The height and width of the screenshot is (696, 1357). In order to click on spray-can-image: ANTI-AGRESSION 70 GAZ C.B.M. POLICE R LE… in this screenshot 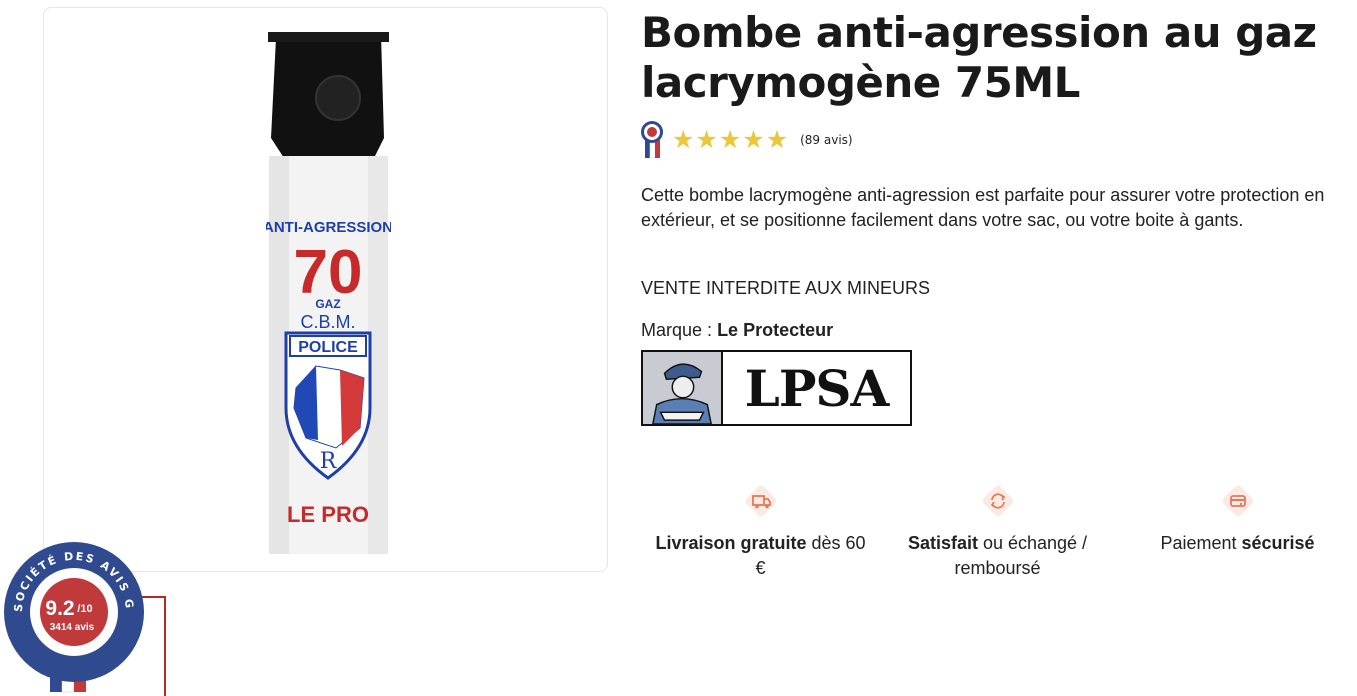, I will do `click(328, 293)`.